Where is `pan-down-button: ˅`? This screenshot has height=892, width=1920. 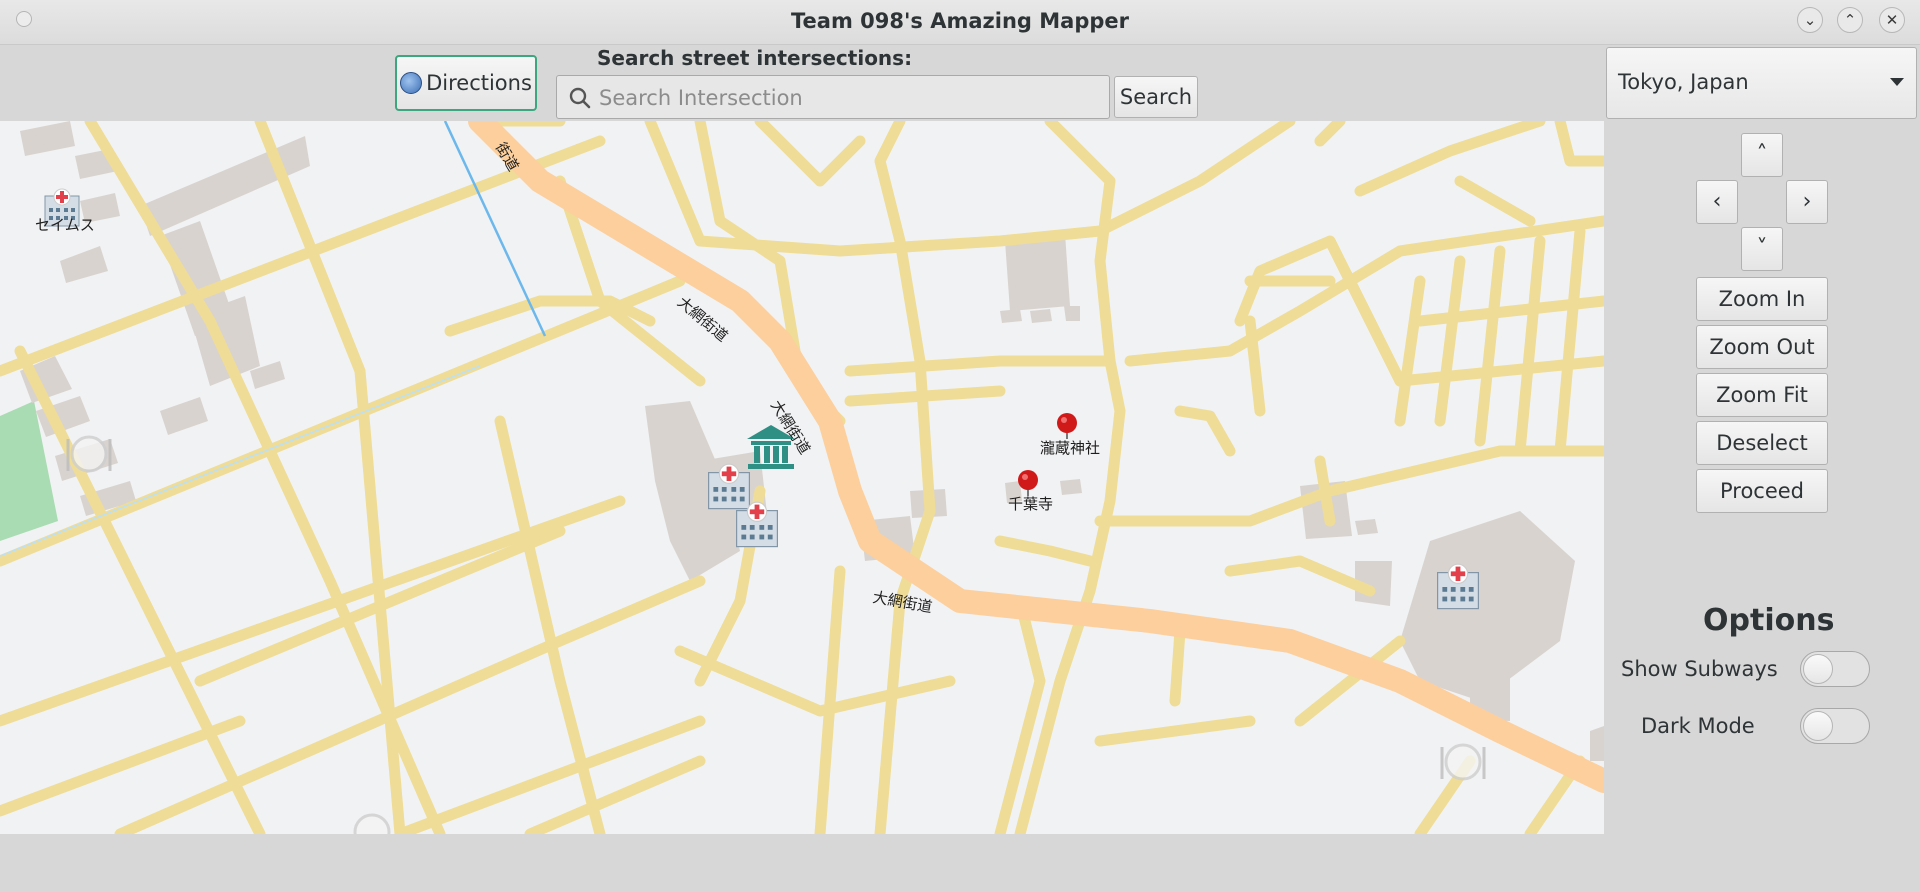
pan-down-button: ˅ is located at coordinates (1762, 249).